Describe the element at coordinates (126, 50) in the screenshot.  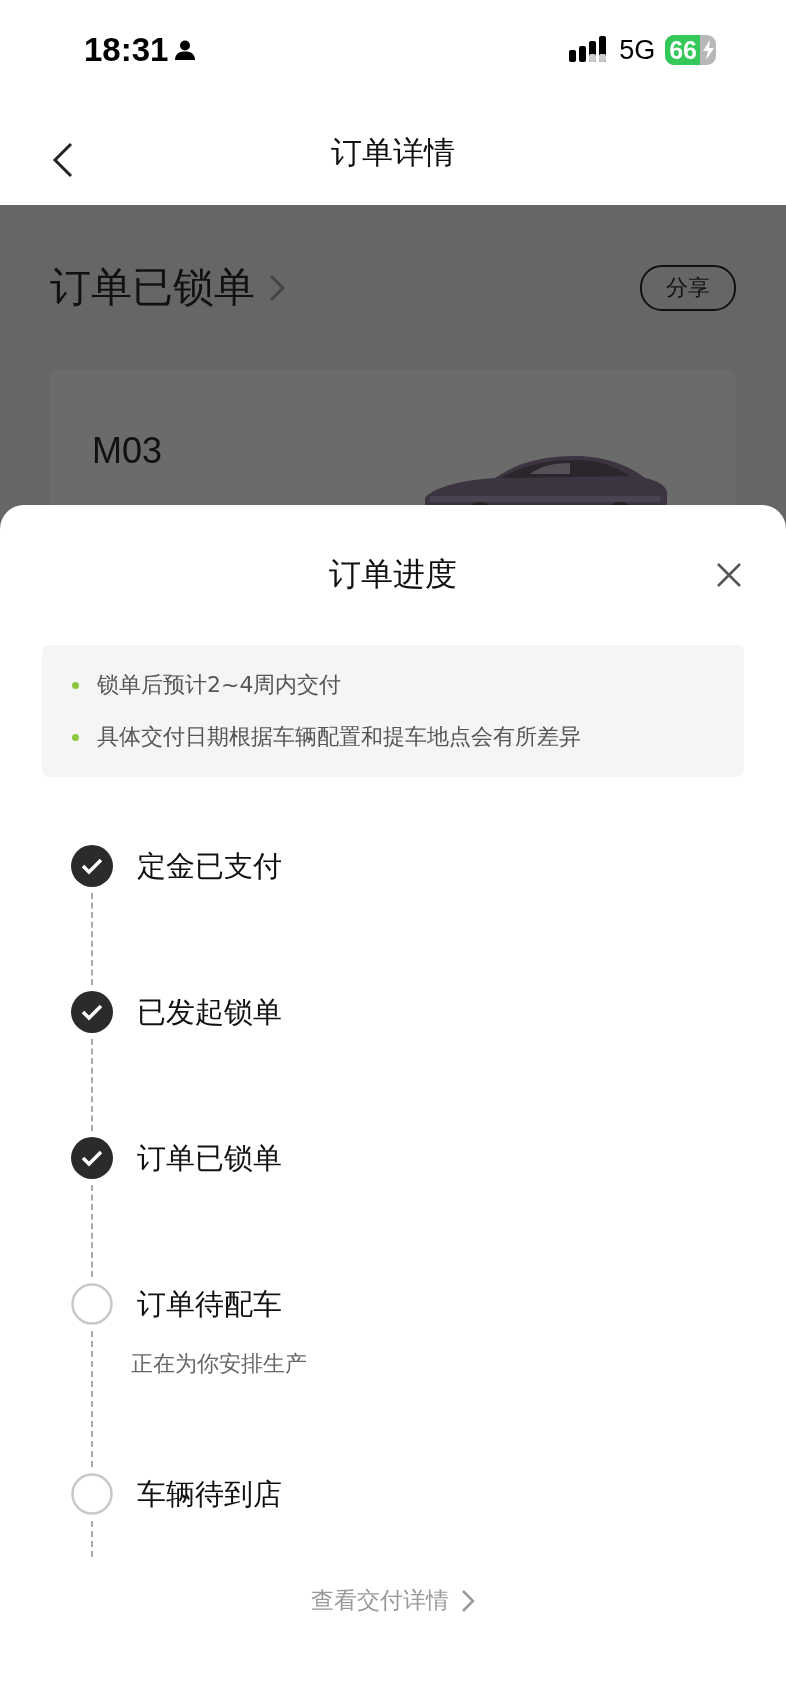
I see `status-time: 18:31` at that location.